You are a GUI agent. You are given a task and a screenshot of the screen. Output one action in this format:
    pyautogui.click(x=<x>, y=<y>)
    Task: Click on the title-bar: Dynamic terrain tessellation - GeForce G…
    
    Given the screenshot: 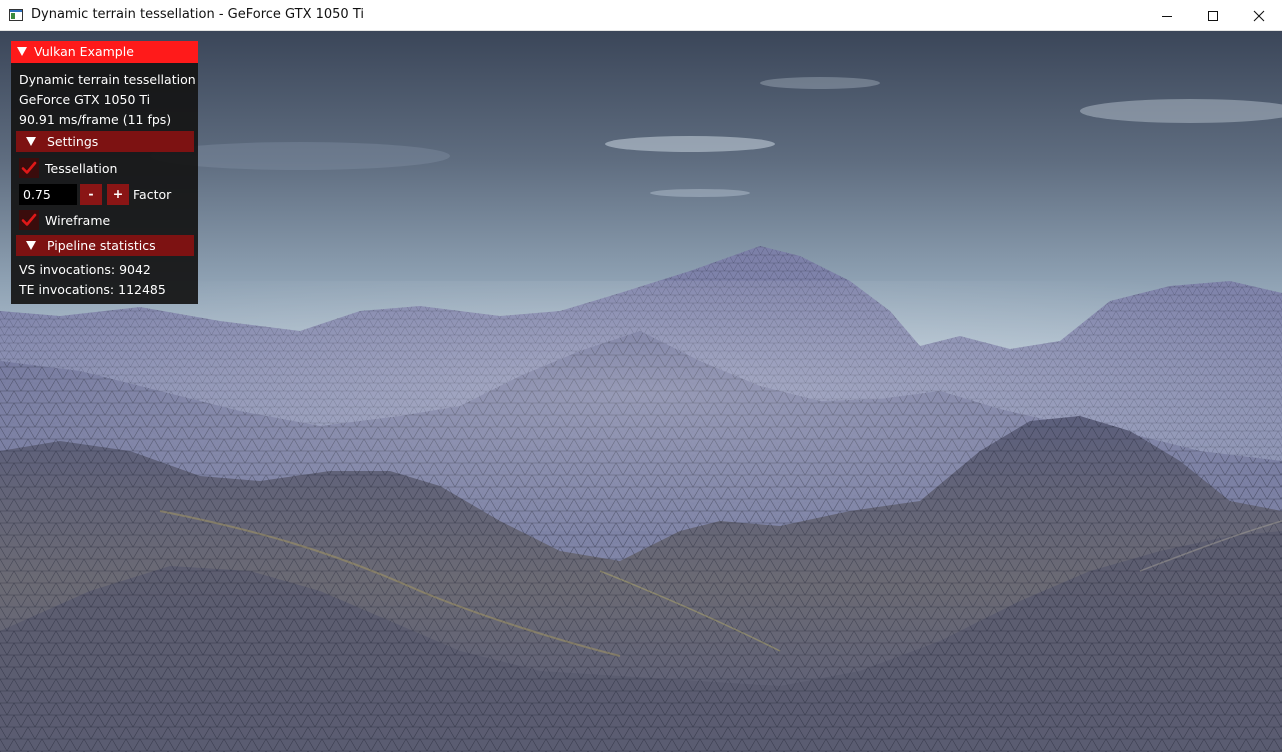 What is the action you would take?
    pyautogui.click(x=641, y=15)
    